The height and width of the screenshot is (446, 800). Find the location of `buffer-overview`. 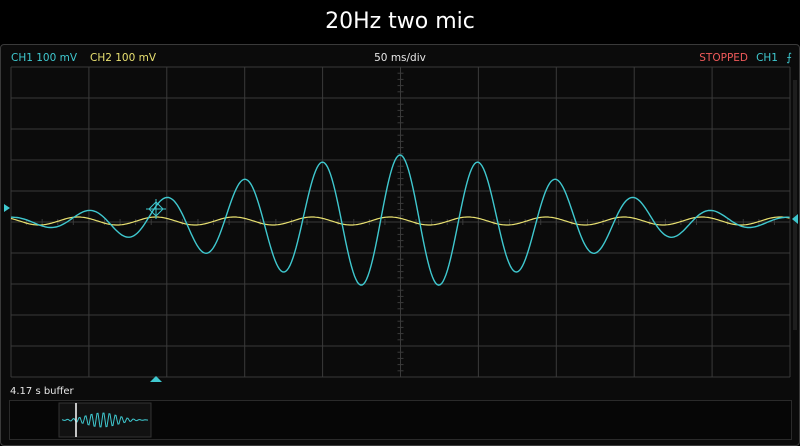

buffer-overview is located at coordinates (400, 420).